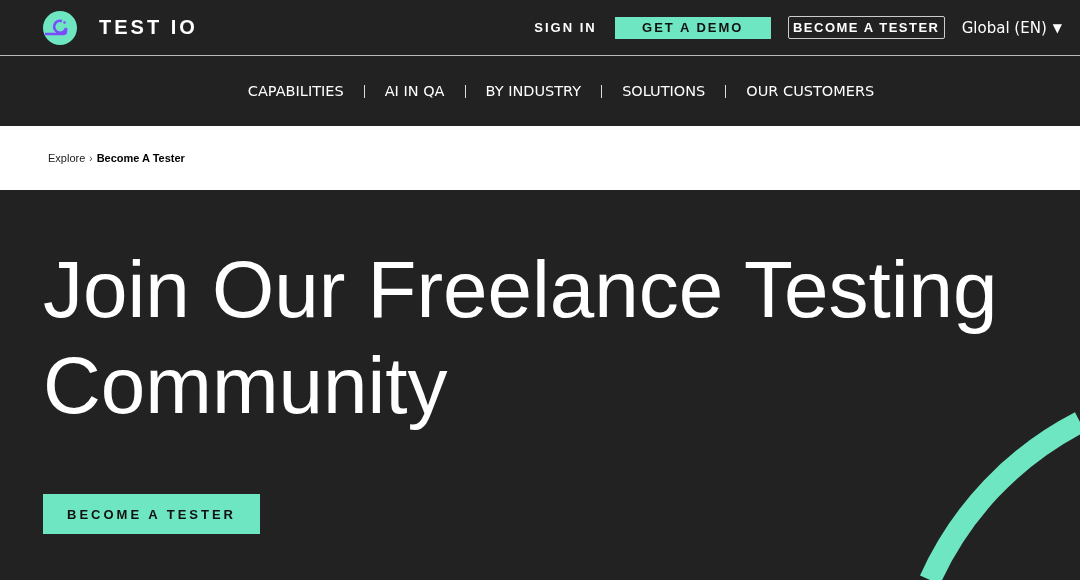  Describe the element at coordinates (295, 91) in the screenshot. I see `nav-item: CAPABILITIES` at that location.